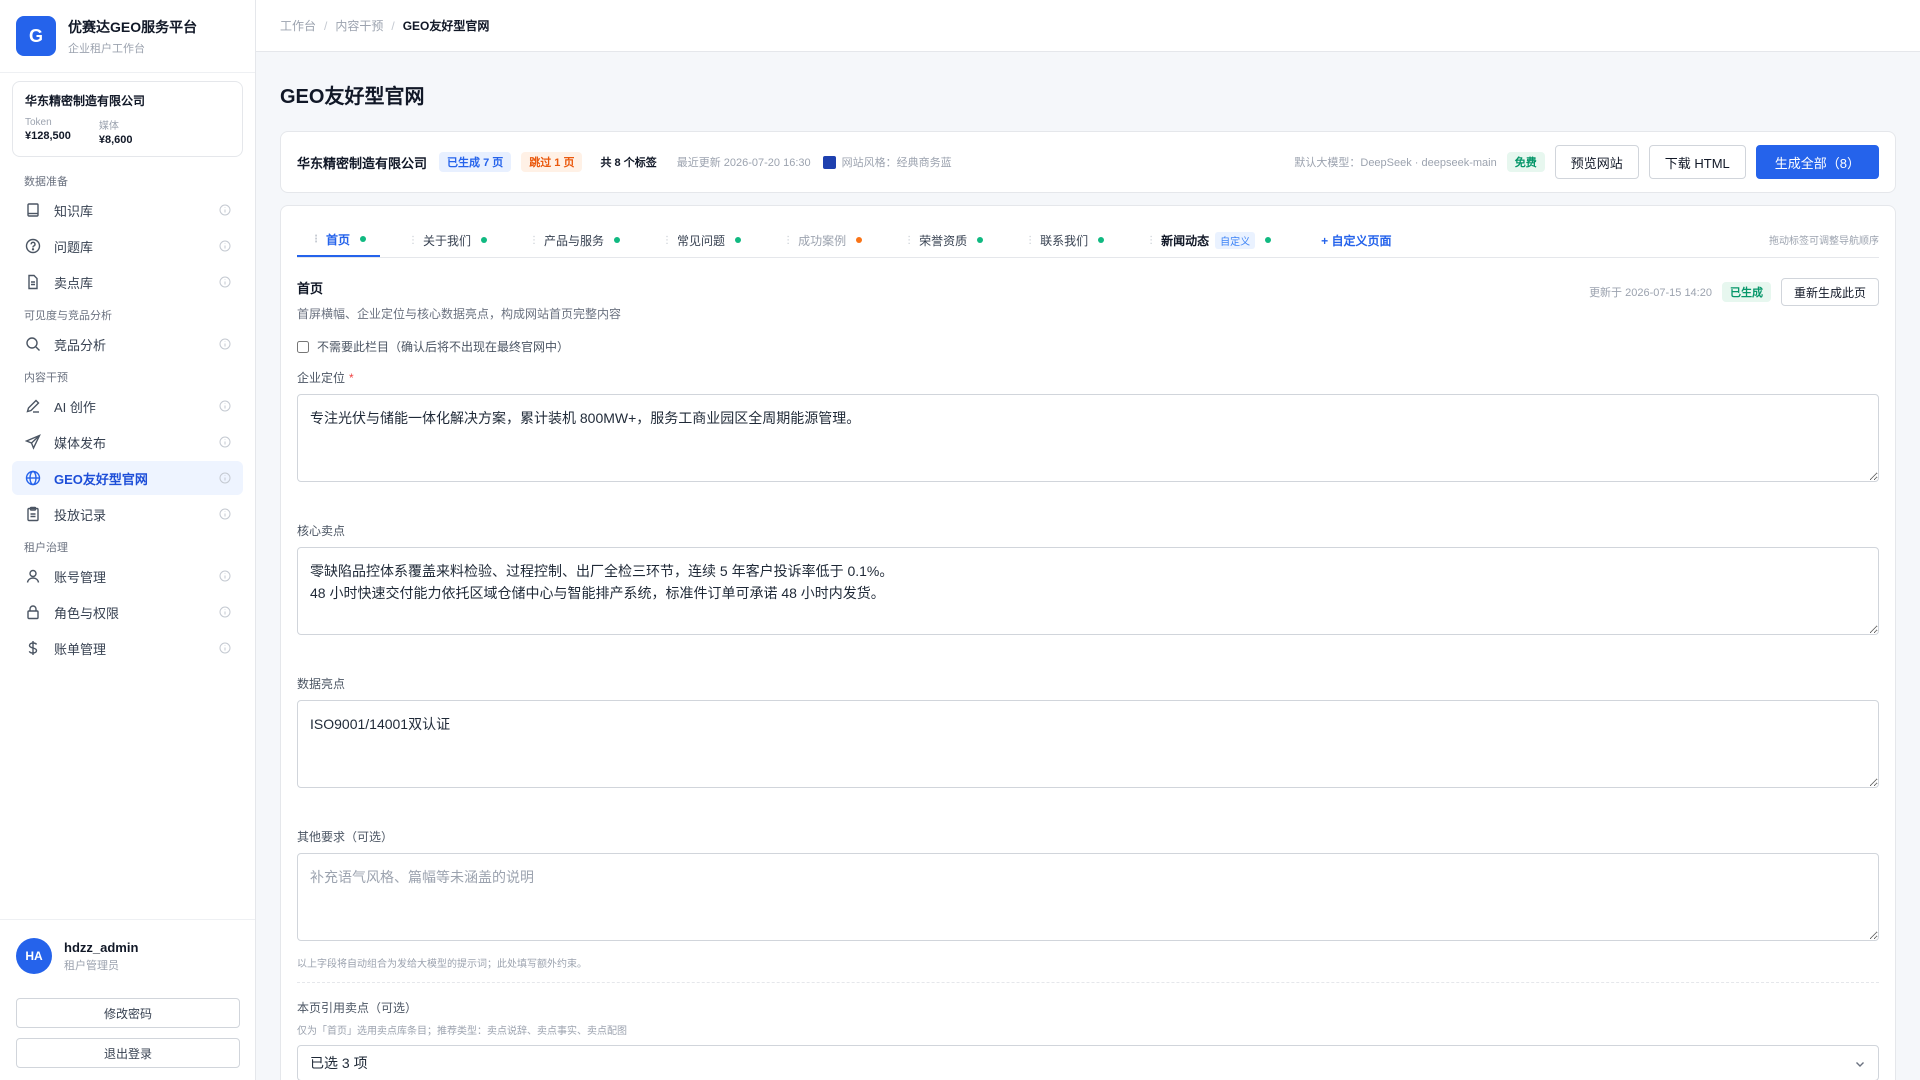 The image size is (1920, 1080). I want to click on nav-group-label: 租户治理, so click(46, 548).